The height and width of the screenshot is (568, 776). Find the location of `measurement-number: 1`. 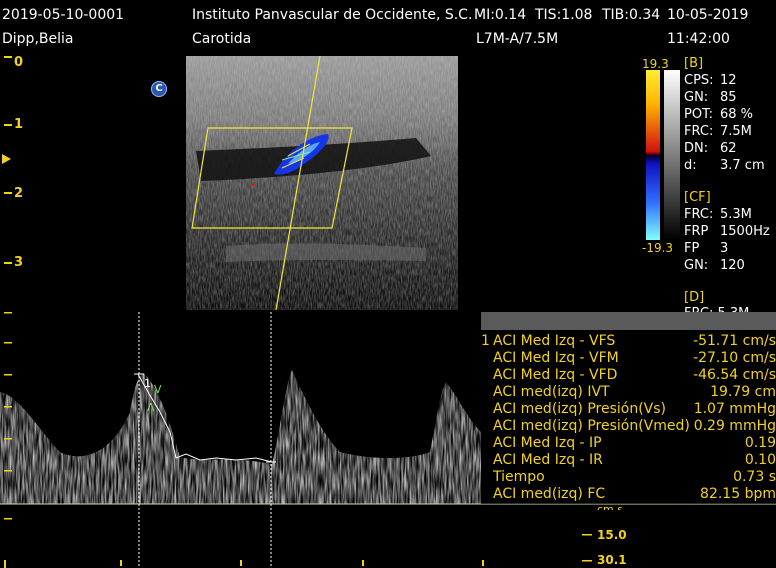

measurement-number: 1 is located at coordinates (485, 341).